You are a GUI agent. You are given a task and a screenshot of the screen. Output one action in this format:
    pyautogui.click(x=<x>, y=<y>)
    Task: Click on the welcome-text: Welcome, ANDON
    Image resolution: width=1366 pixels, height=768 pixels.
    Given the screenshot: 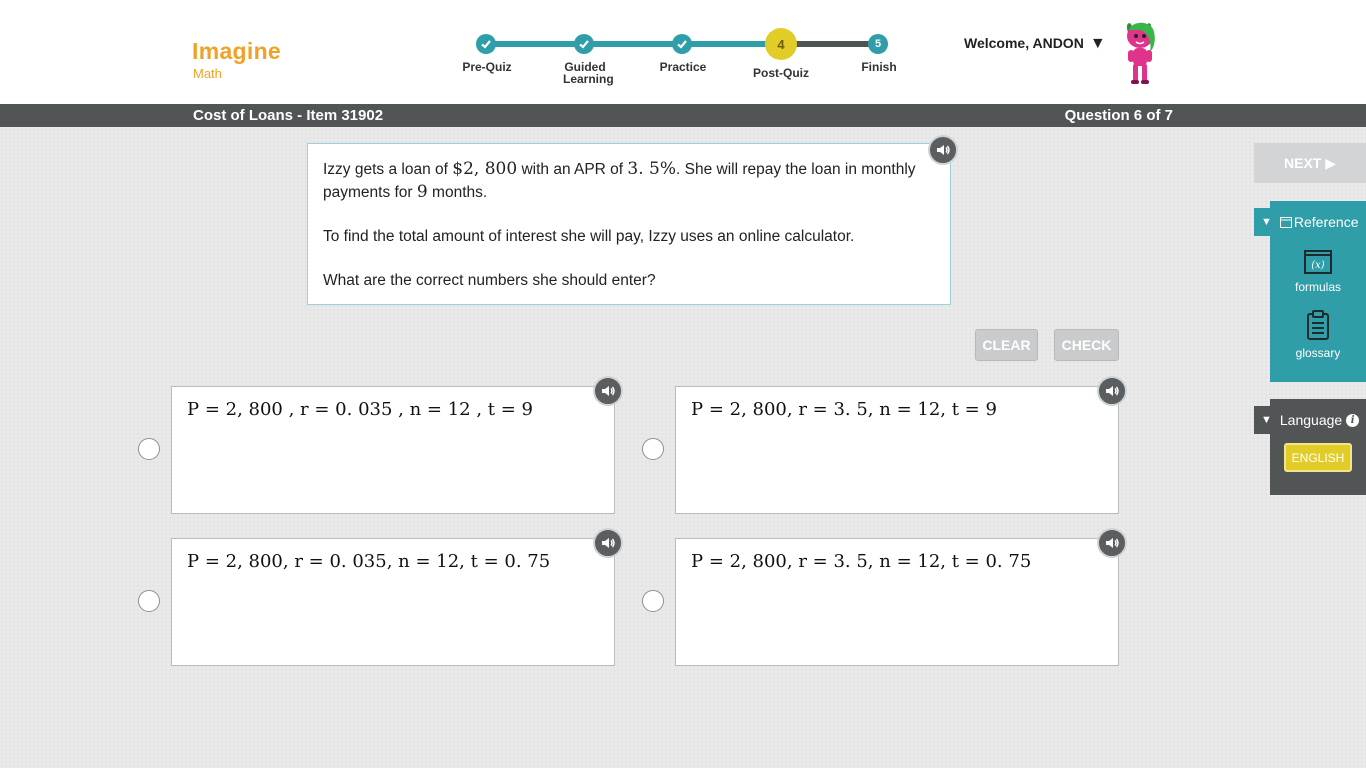 What is the action you would take?
    pyautogui.click(x=1024, y=43)
    